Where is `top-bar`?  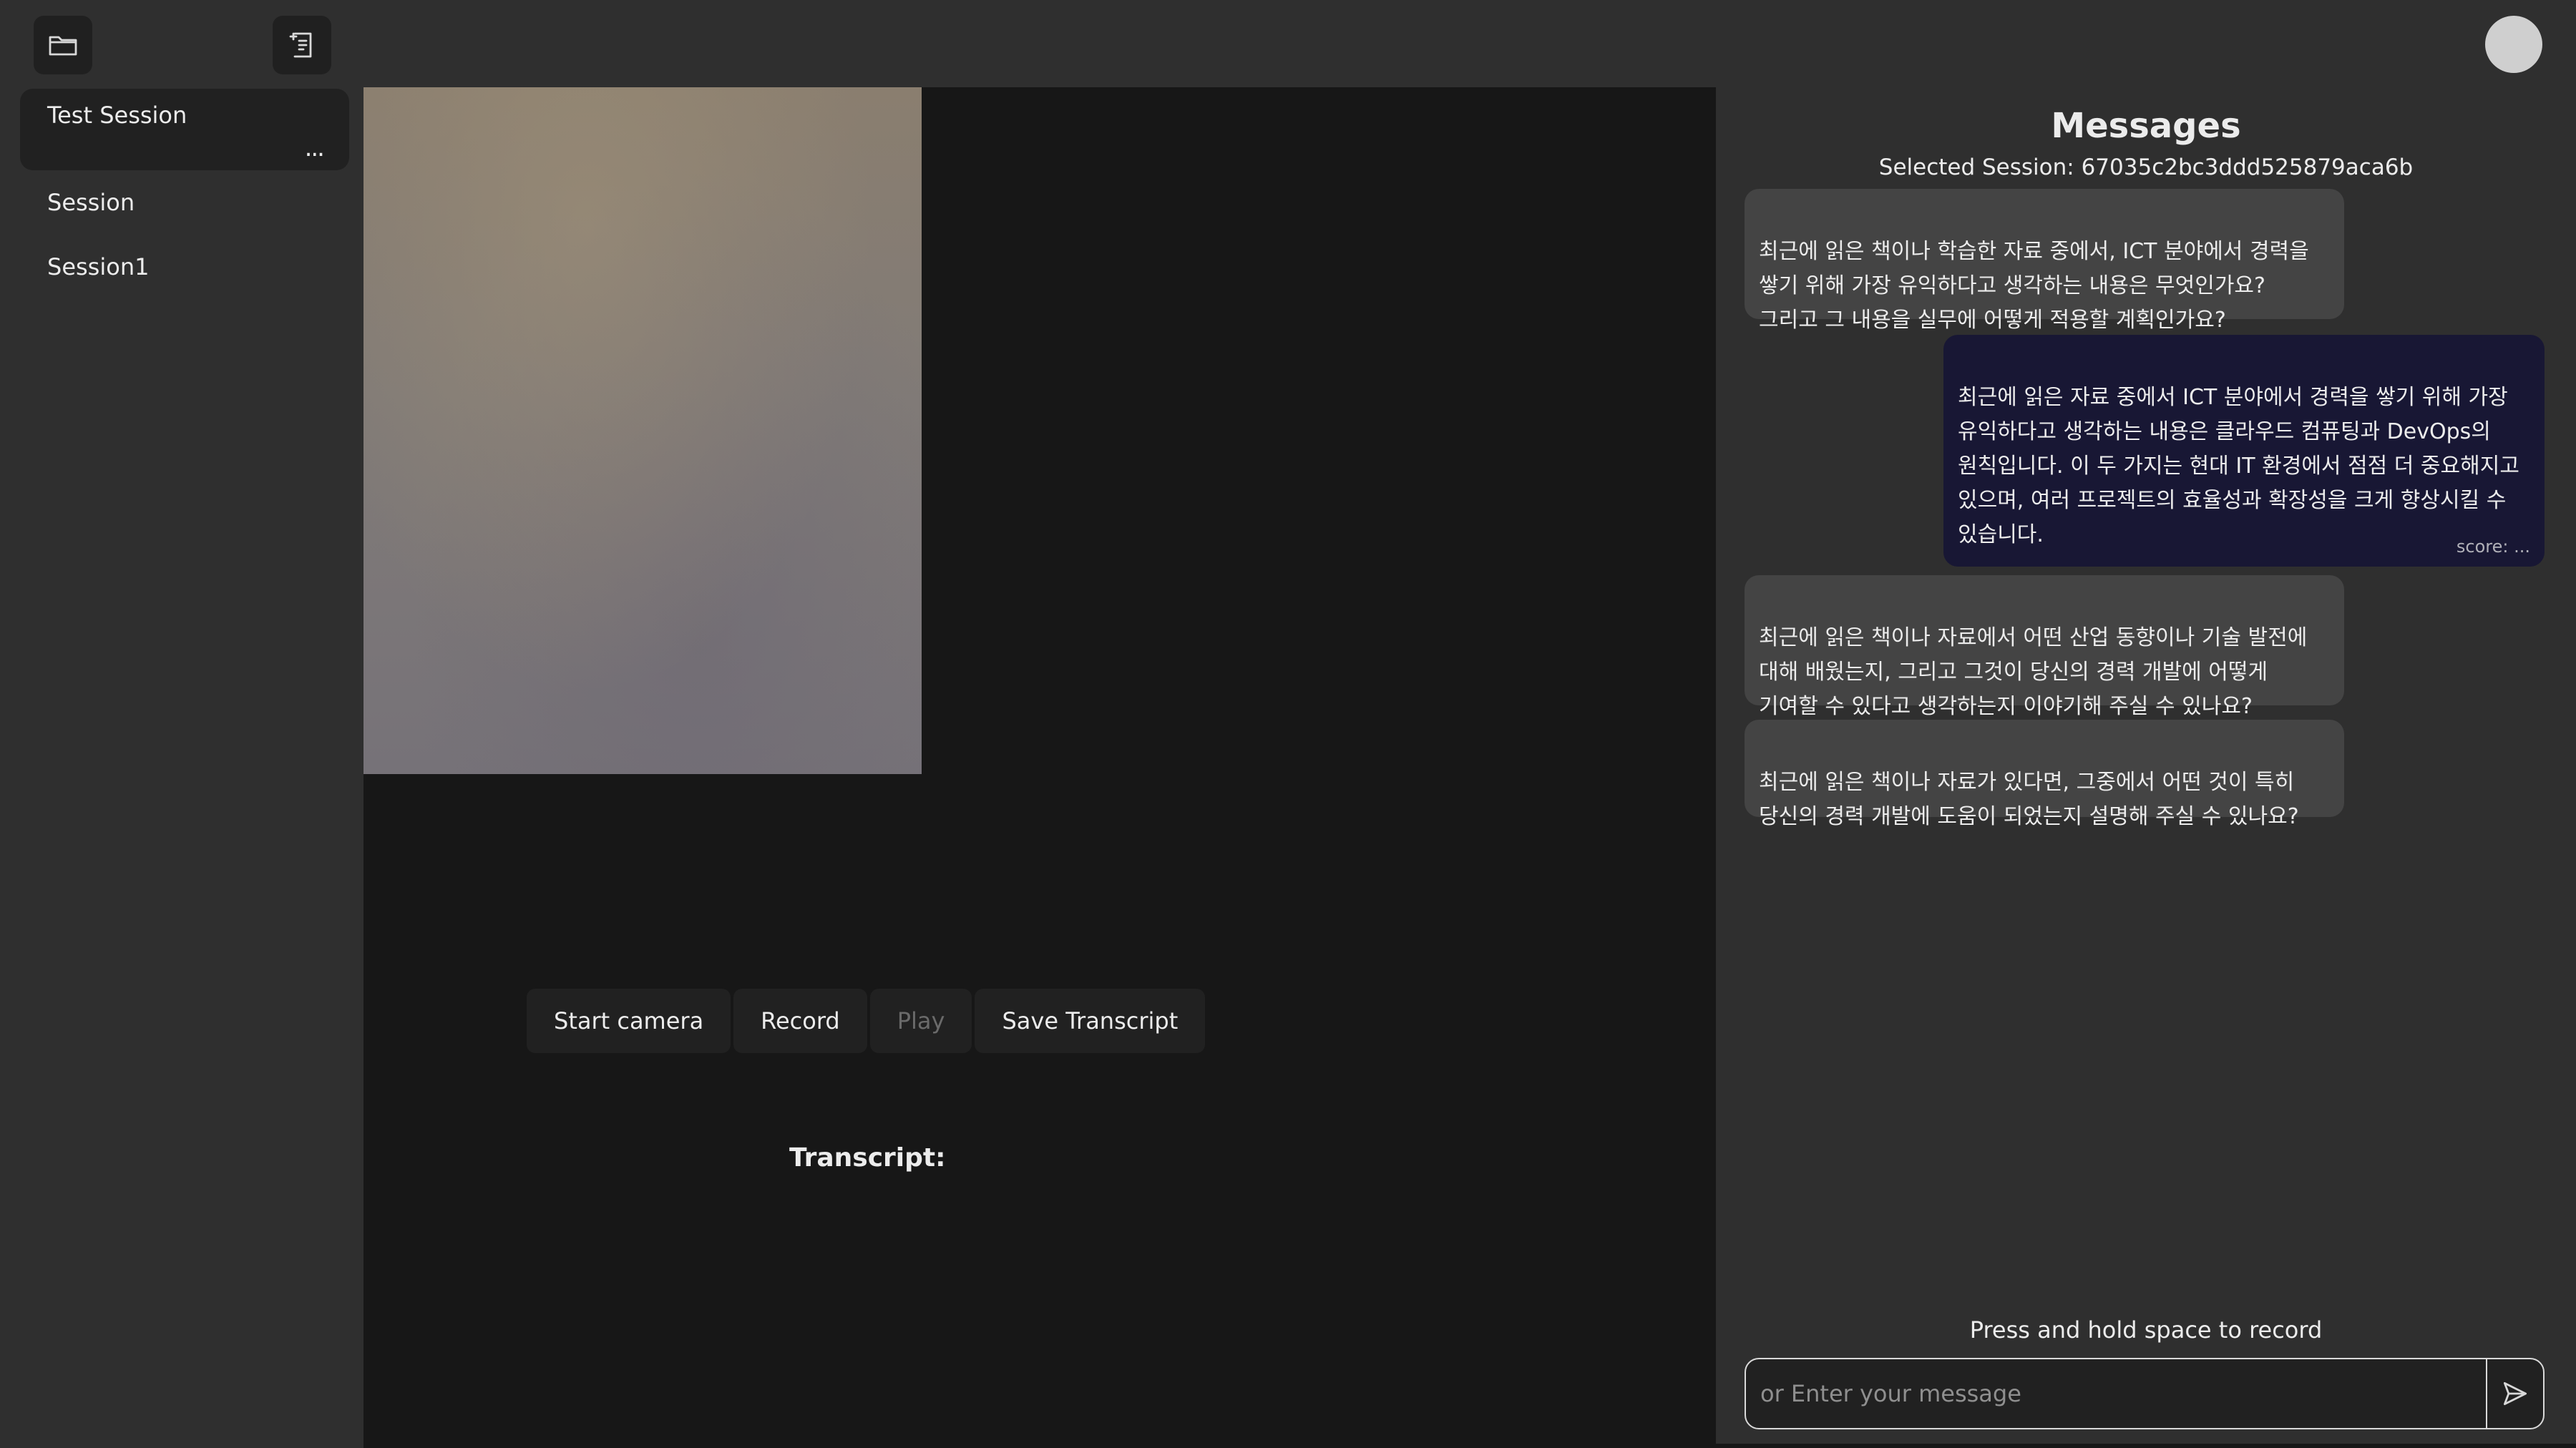 top-bar is located at coordinates (1470, 43).